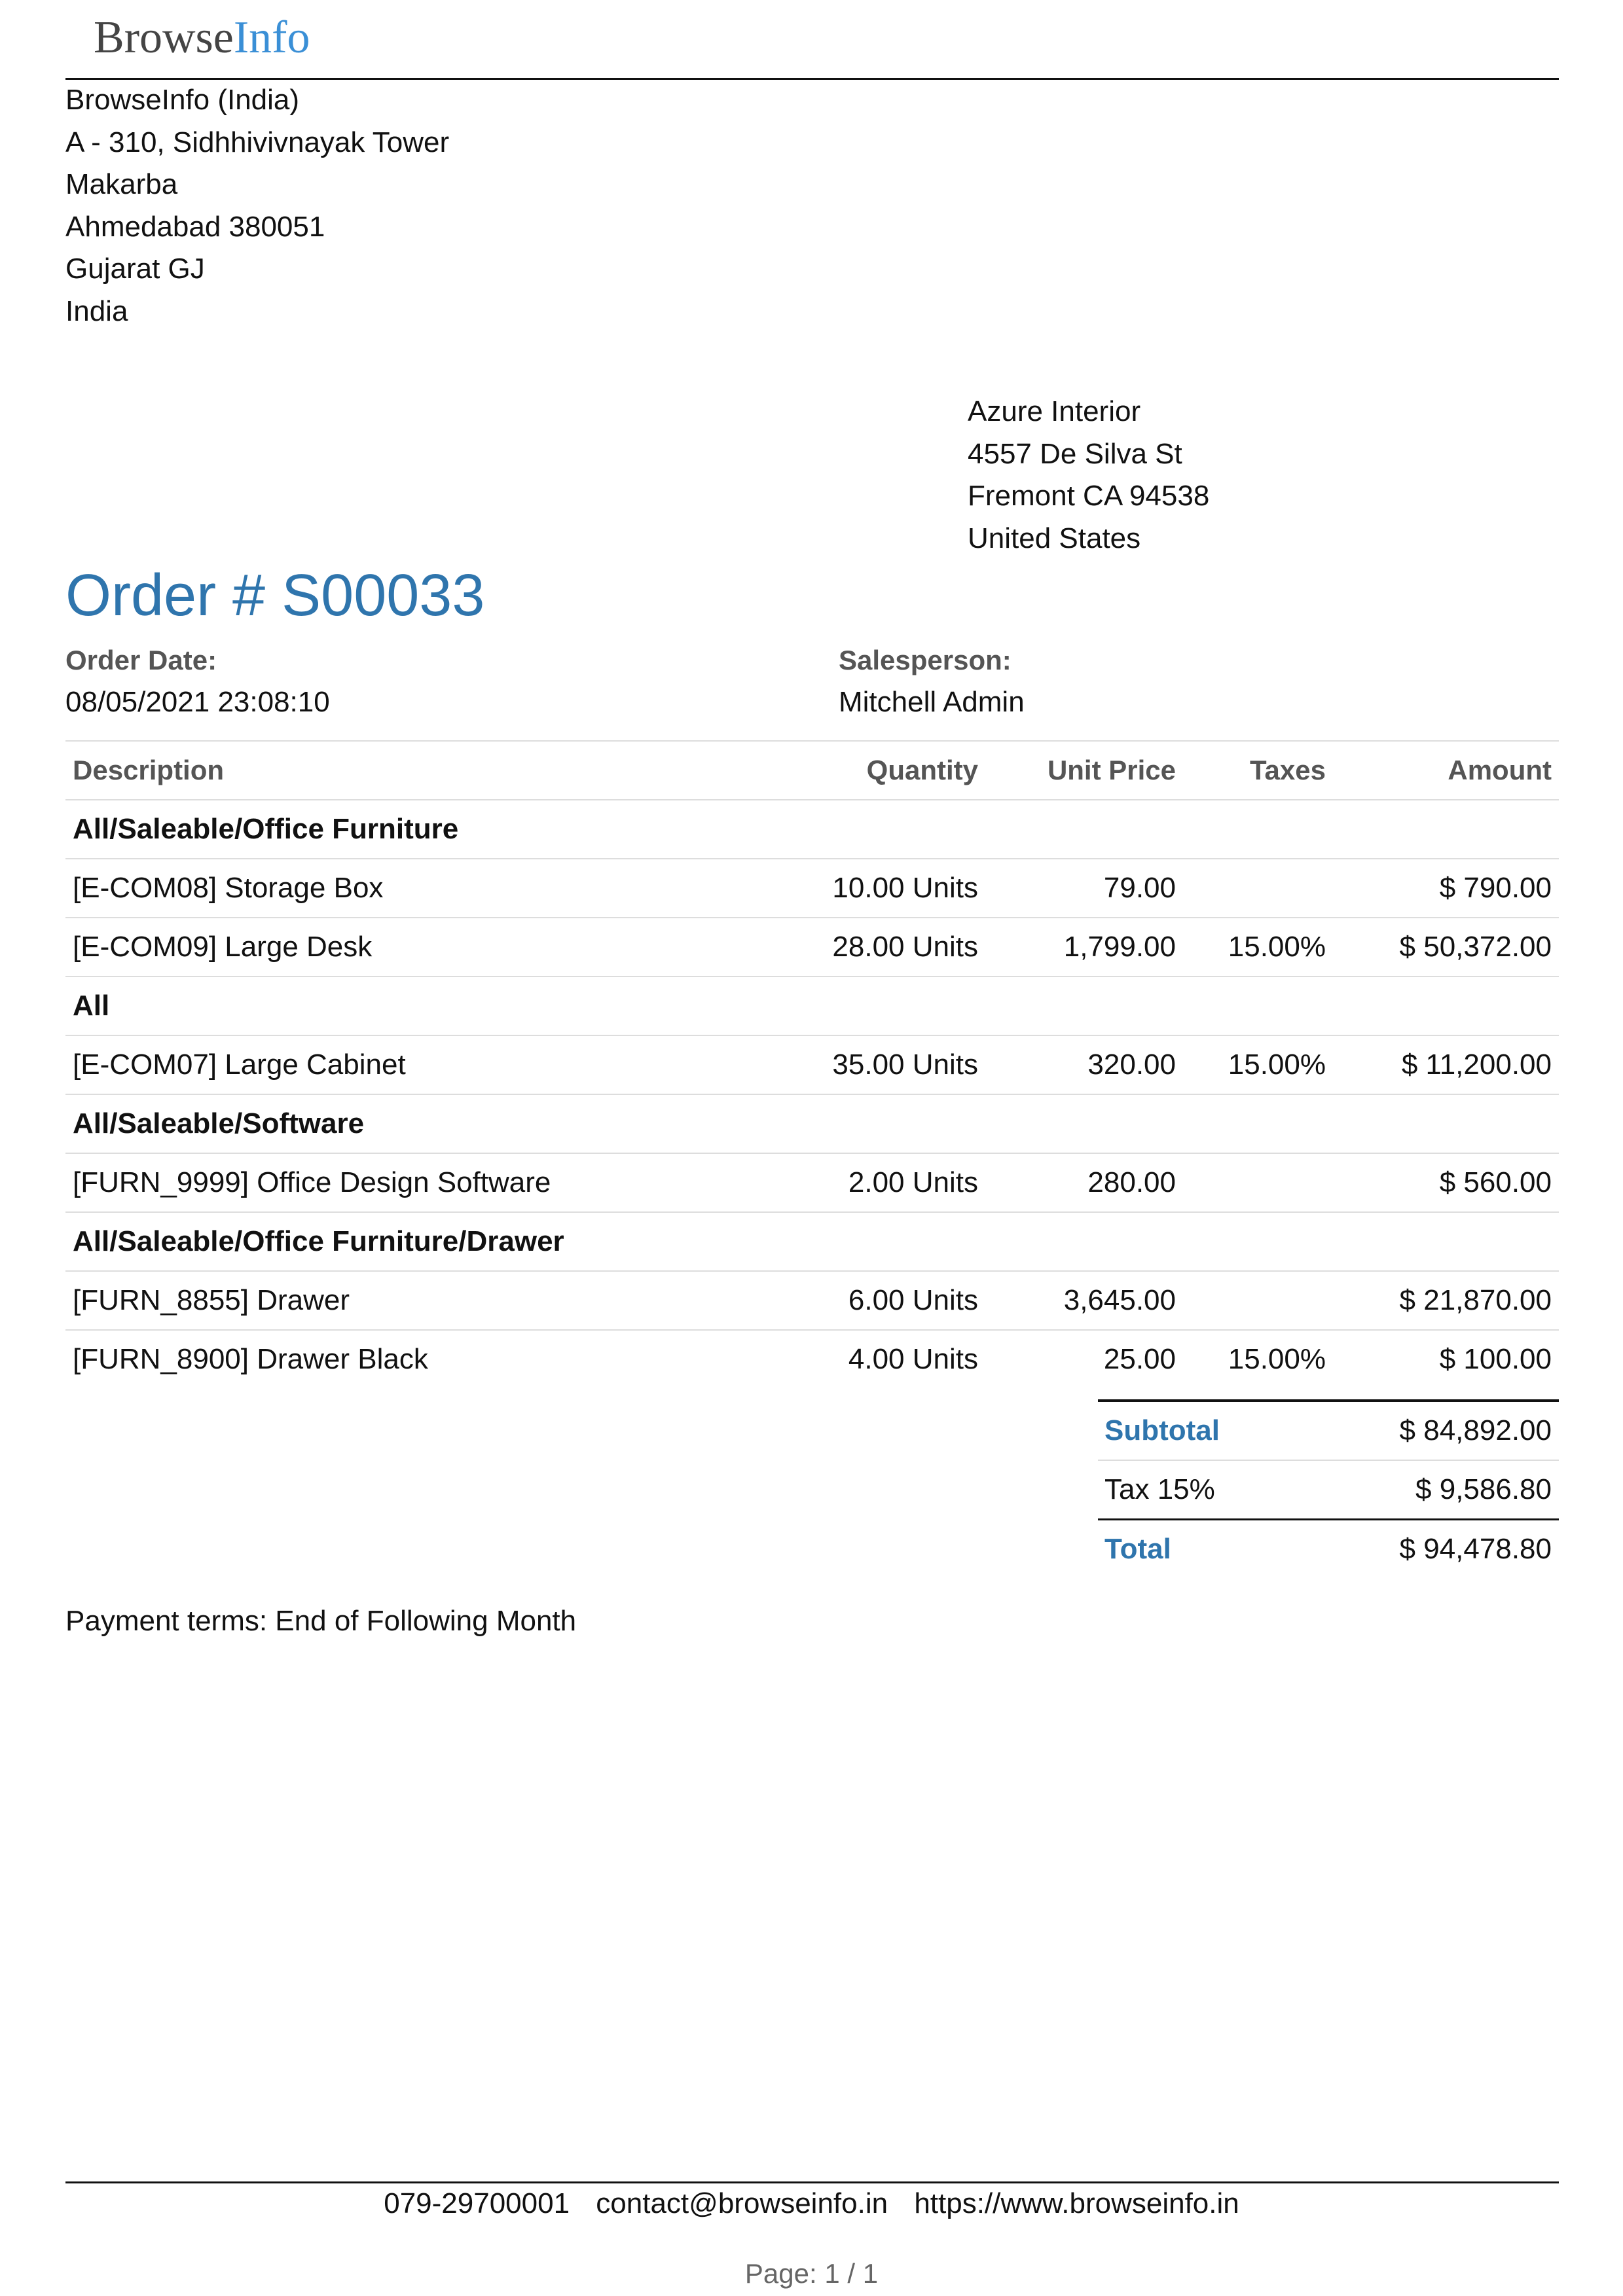 This screenshot has width=1623, height=2296. Describe the element at coordinates (1475, 947) in the screenshot. I see `line-amount: $ 50,372.00` at that location.